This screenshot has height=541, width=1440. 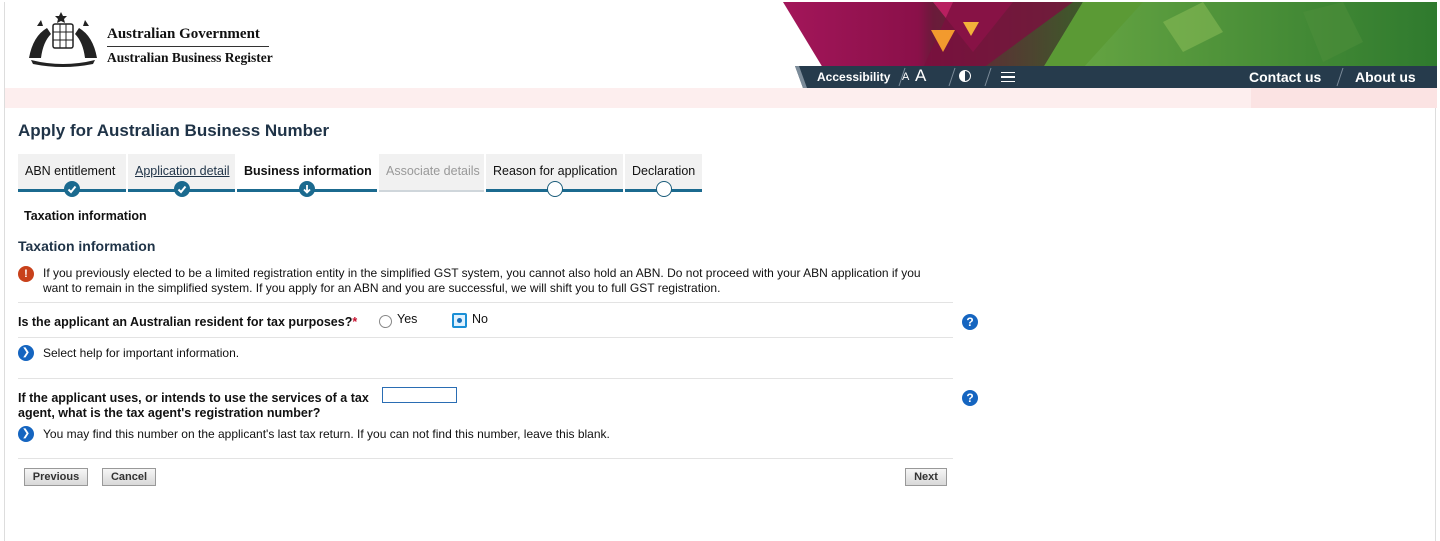 What do you see at coordinates (85, 216) in the screenshot?
I see `sub-step-label: Taxation information` at bounding box center [85, 216].